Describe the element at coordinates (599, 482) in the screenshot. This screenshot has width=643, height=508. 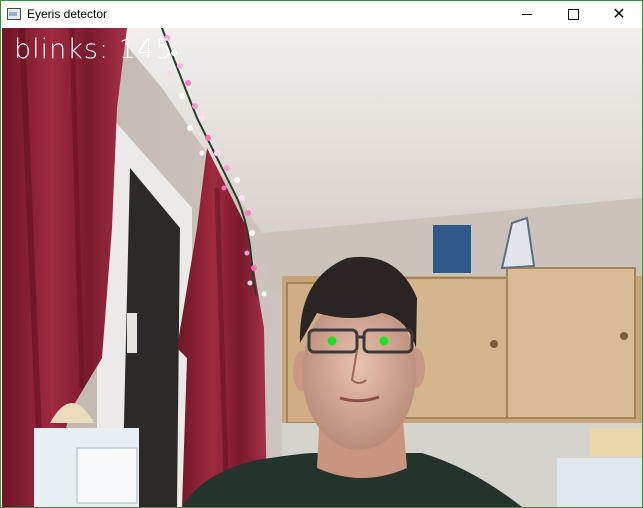
I see `box-bottom-right` at that location.